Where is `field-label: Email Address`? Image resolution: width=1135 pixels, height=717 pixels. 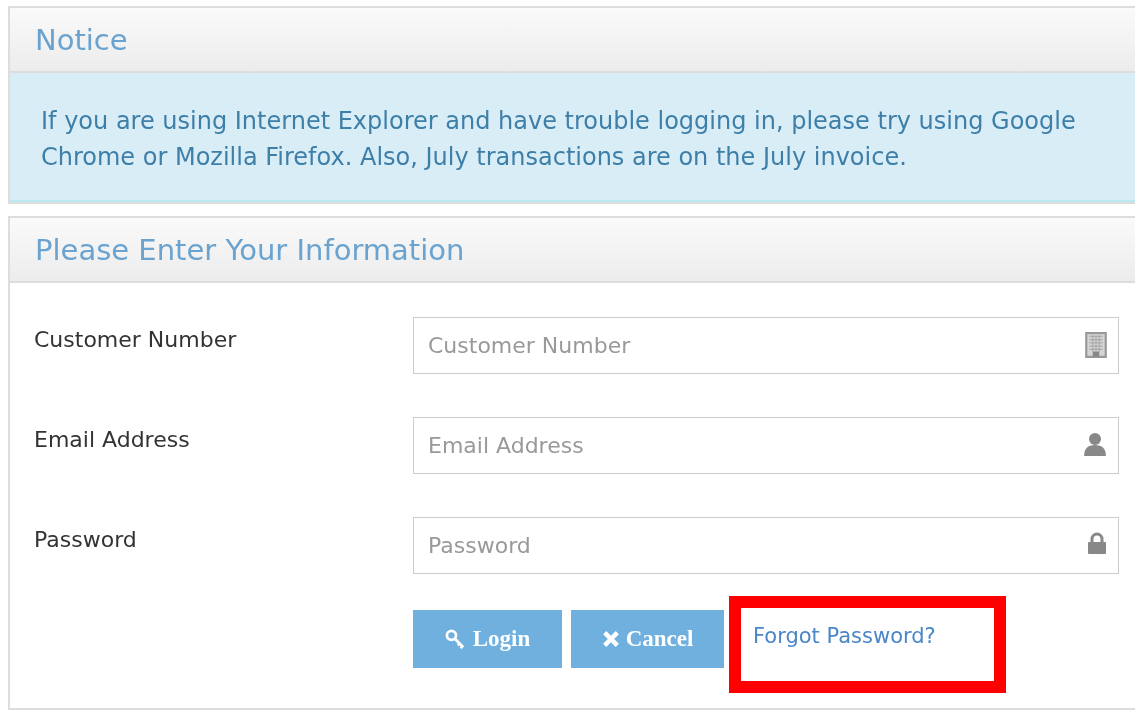
field-label: Email Address is located at coordinates (112, 439).